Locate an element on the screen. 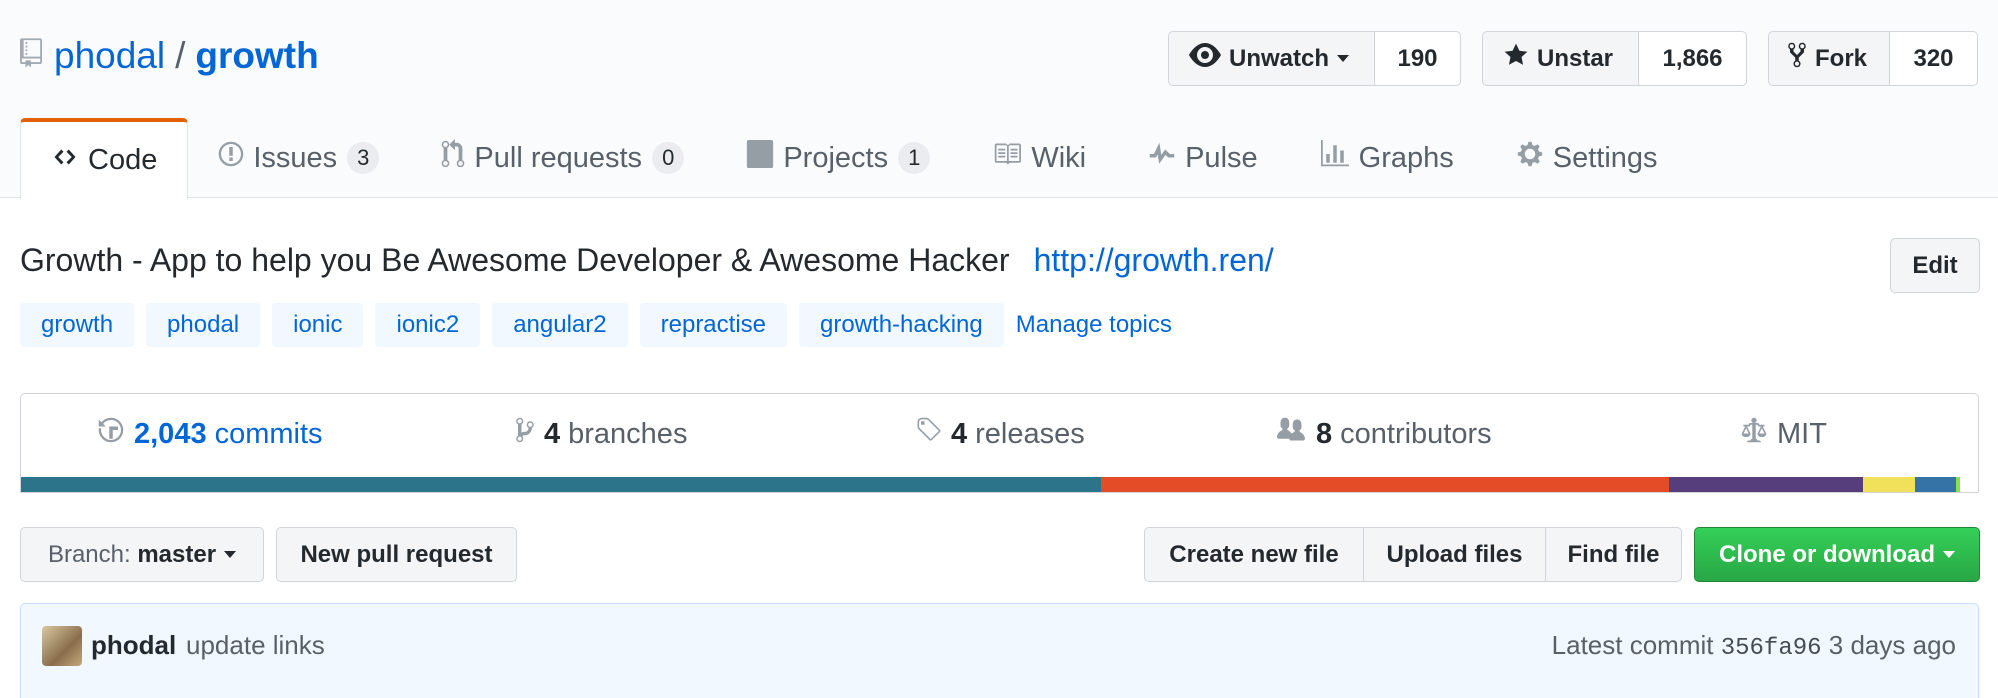 This screenshot has height=698, width=1998. commits-label: commits is located at coordinates (268, 433).